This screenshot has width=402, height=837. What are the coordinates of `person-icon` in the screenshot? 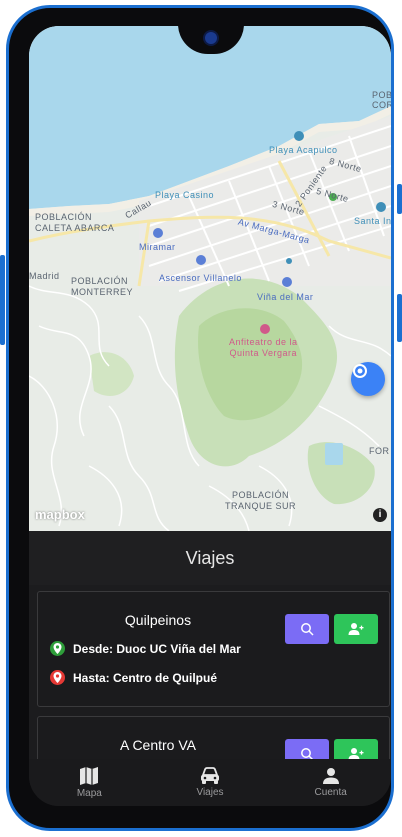 It's located at (330, 776).